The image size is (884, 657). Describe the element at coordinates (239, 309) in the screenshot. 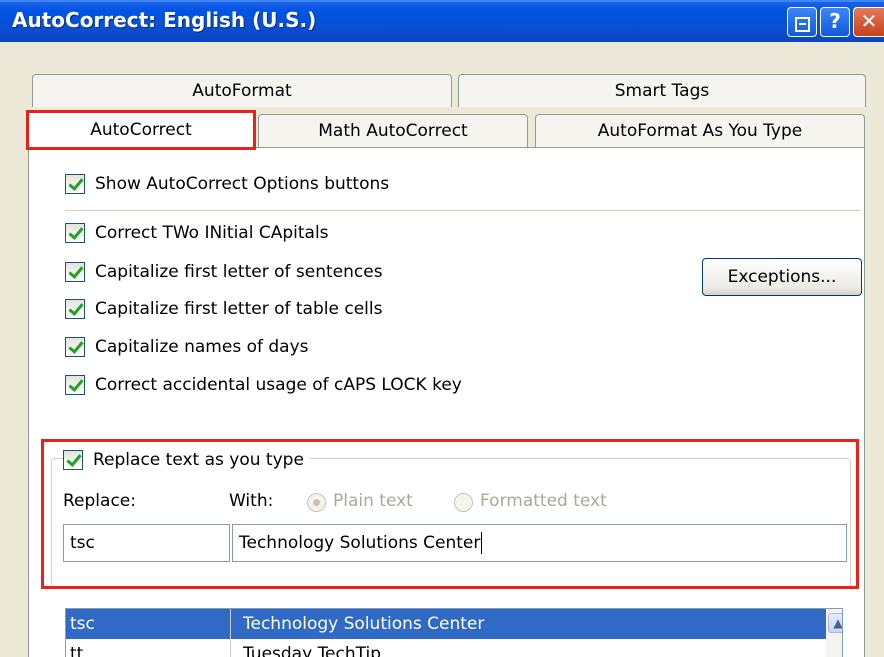

I see `capitalize-table-cells-label: Capitalize first letter of table cells` at that location.